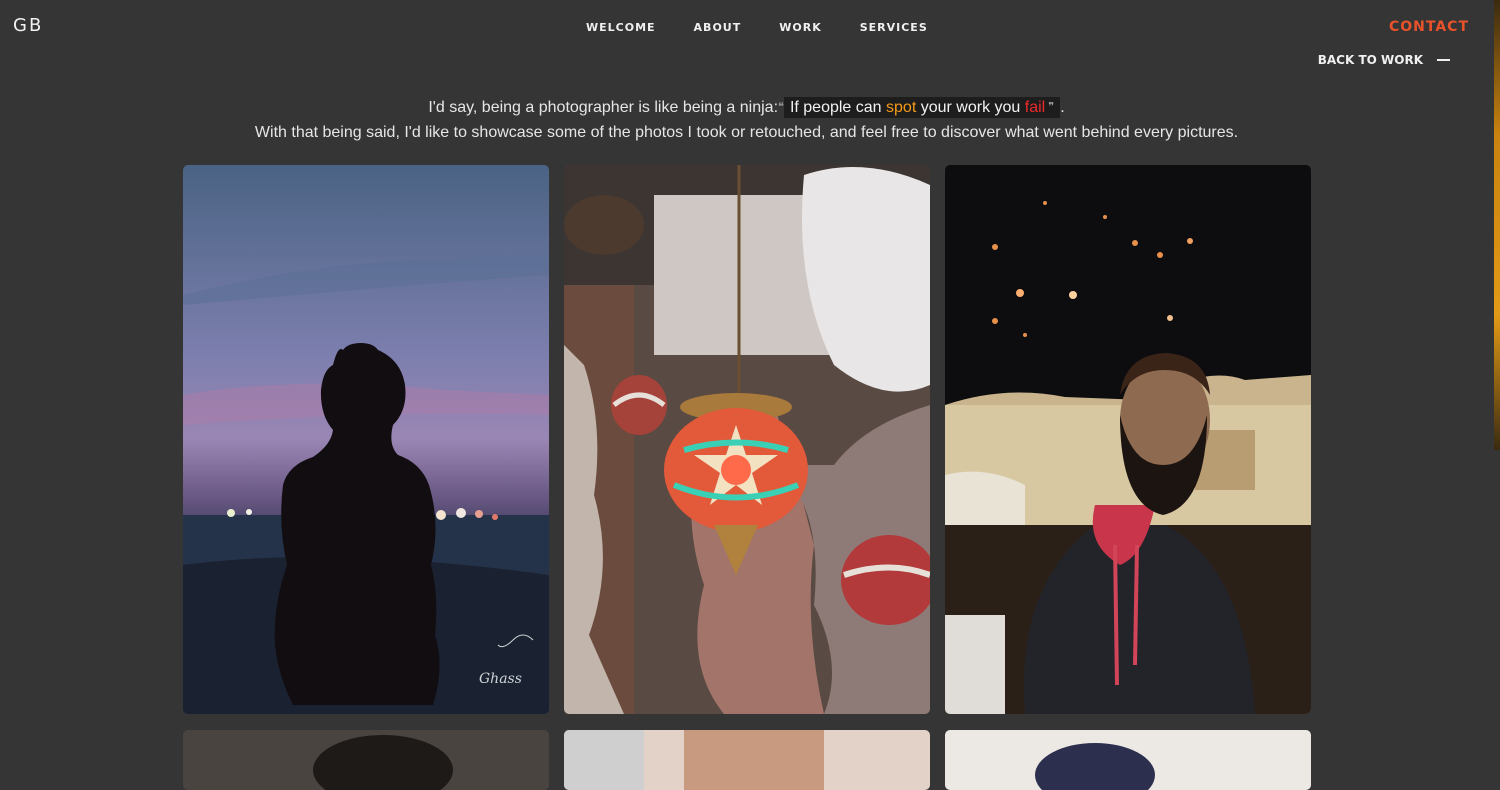  Describe the element at coordinates (776, 27) in the screenshot. I see `main-nav: WELCOME ABOUT WORK SERVICES` at that location.